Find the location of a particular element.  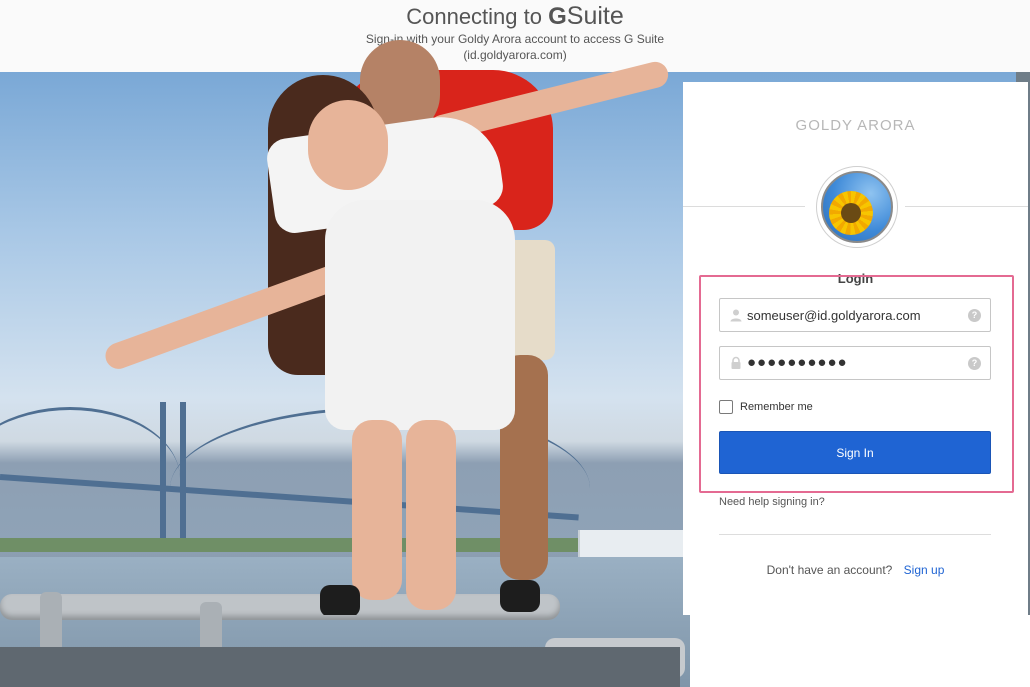

username-field: someuser@id.goldyarora.com ? is located at coordinates (855, 315).